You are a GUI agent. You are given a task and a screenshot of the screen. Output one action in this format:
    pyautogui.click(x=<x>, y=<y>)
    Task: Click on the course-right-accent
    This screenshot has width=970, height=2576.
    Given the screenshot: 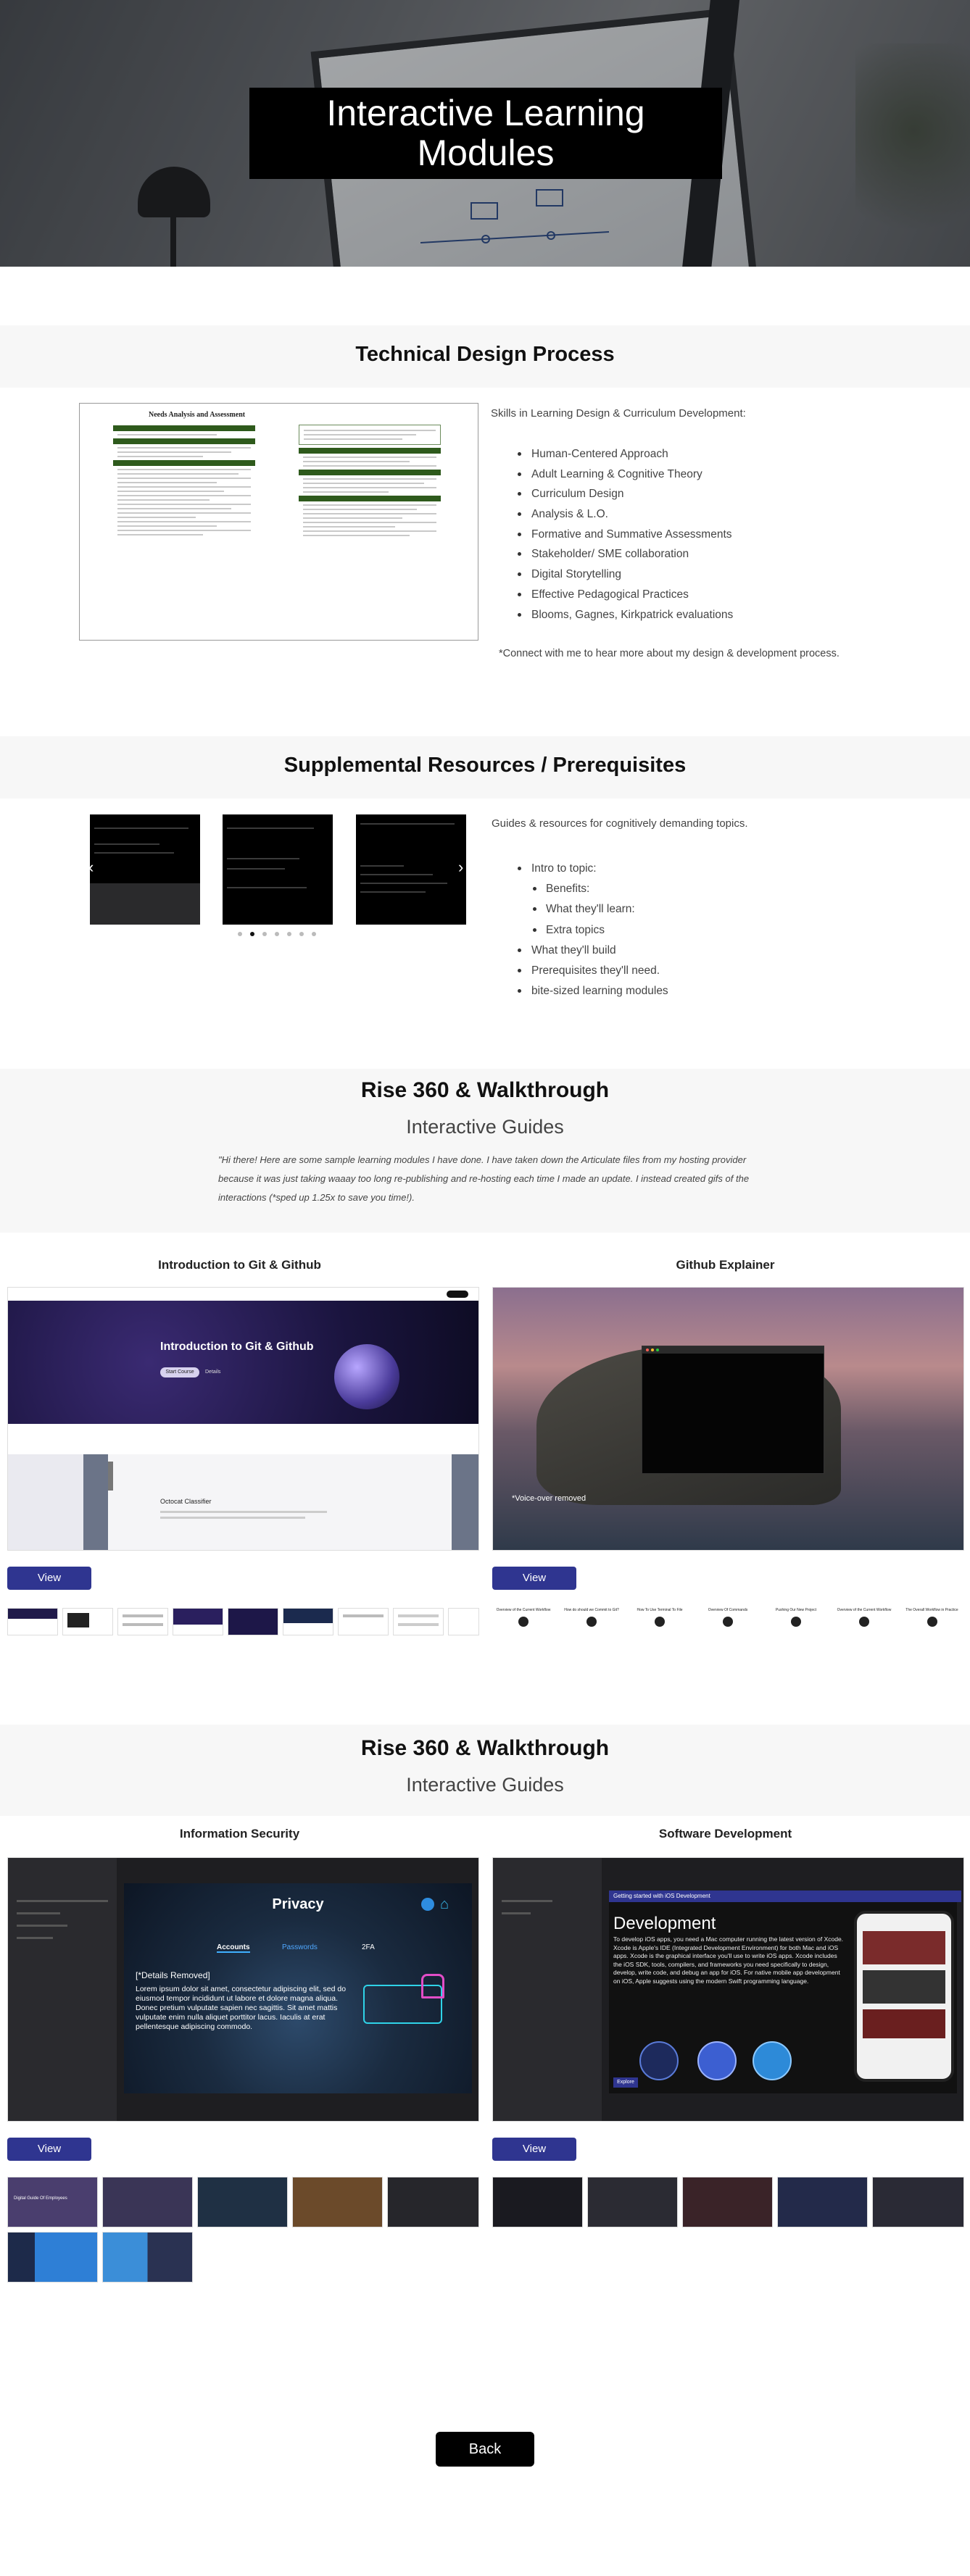 What is the action you would take?
    pyautogui.click(x=465, y=1502)
    